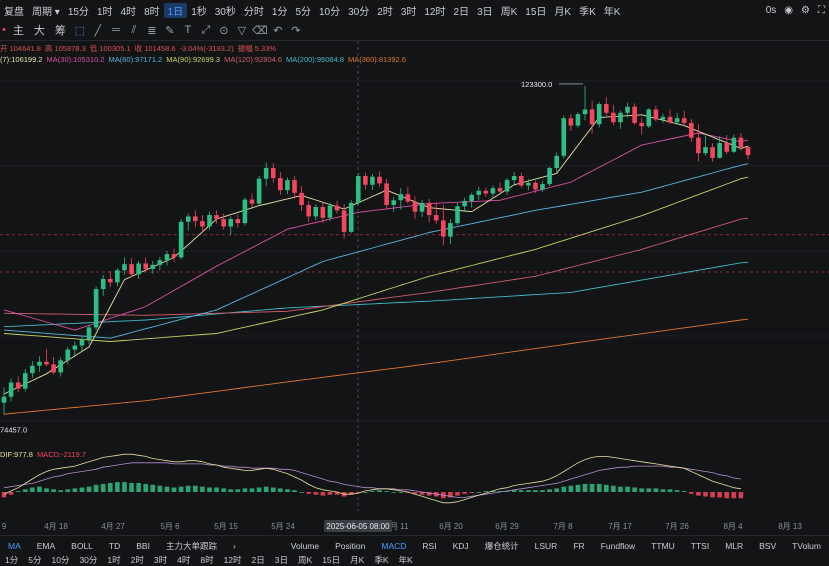  Describe the element at coordinates (303, 10) in the screenshot. I see `interval-9: 5分` at that location.